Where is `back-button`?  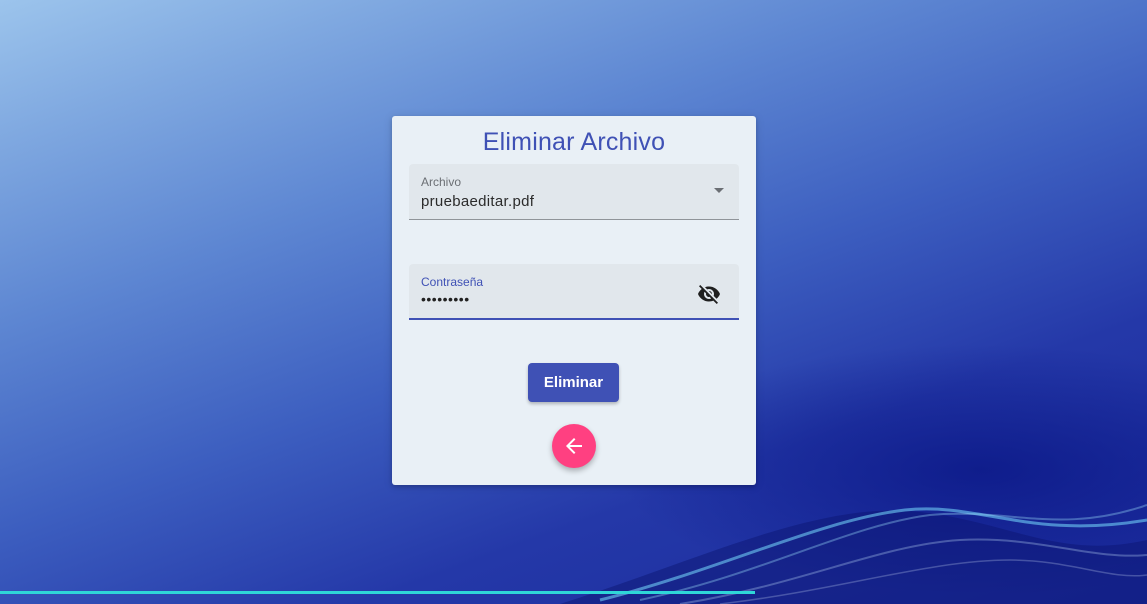 back-button is located at coordinates (574, 446).